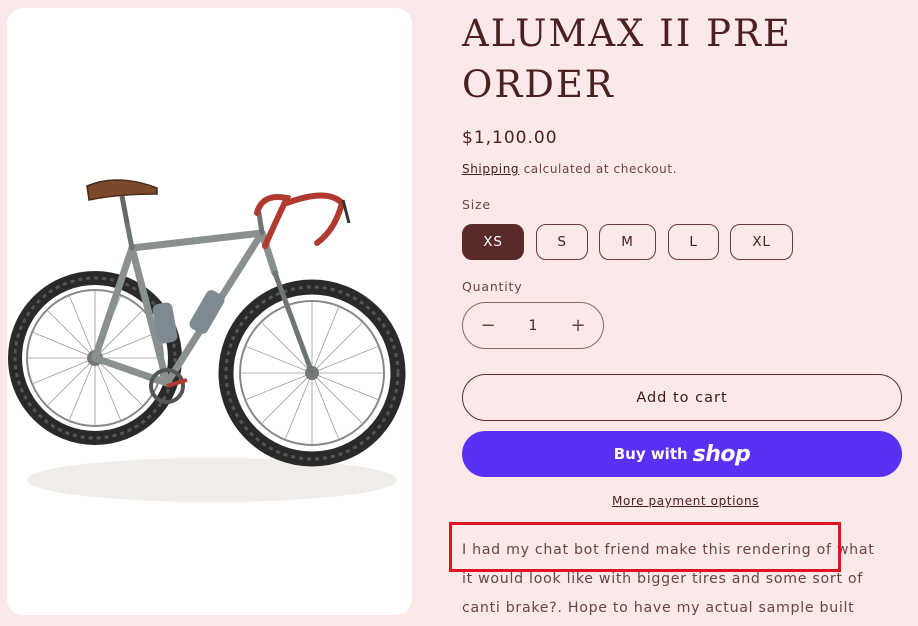  What do you see at coordinates (490, 169) in the screenshot?
I see `shipping-link: Shipping` at bounding box center [490, 169].